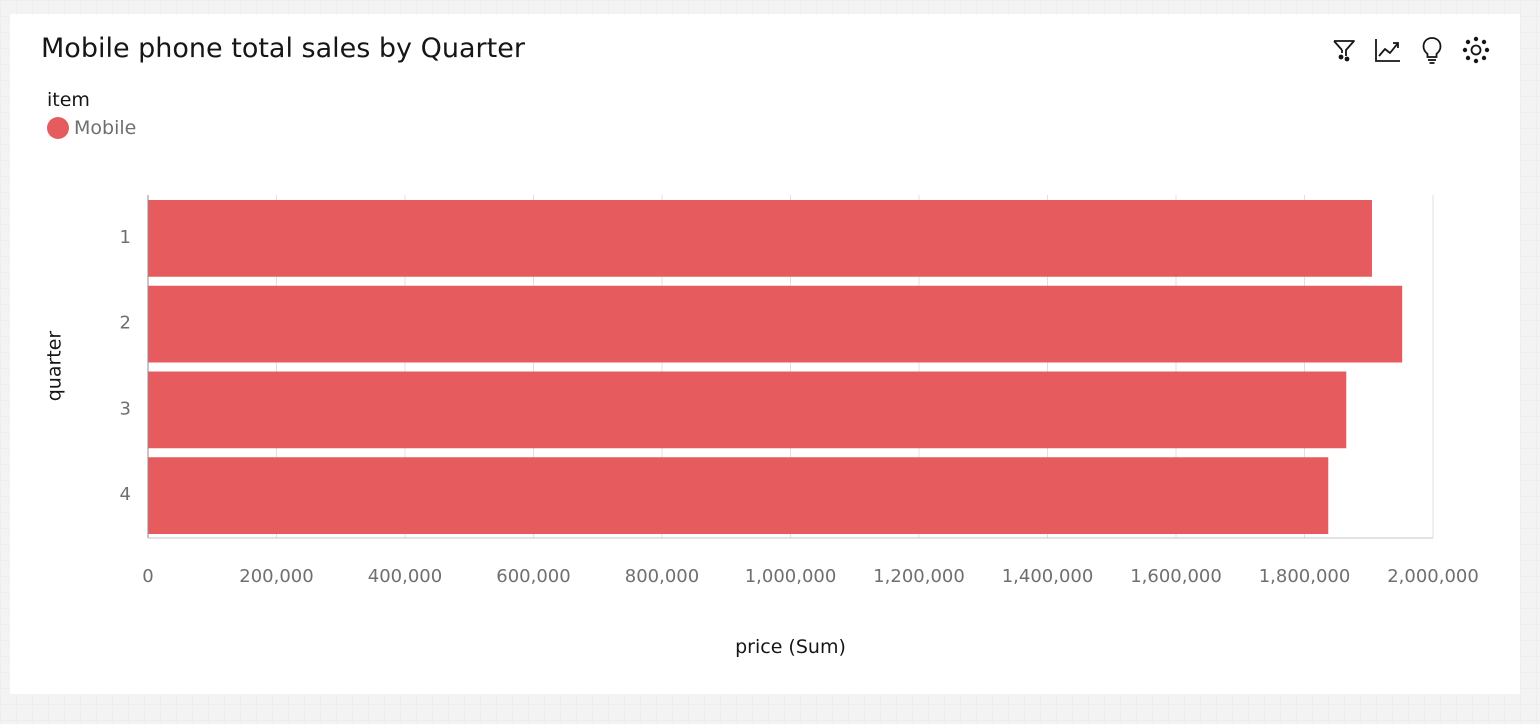 This screenshot has width=1540, height=724. I want to click on x-tick-label: 600,000, so click(533, 576).